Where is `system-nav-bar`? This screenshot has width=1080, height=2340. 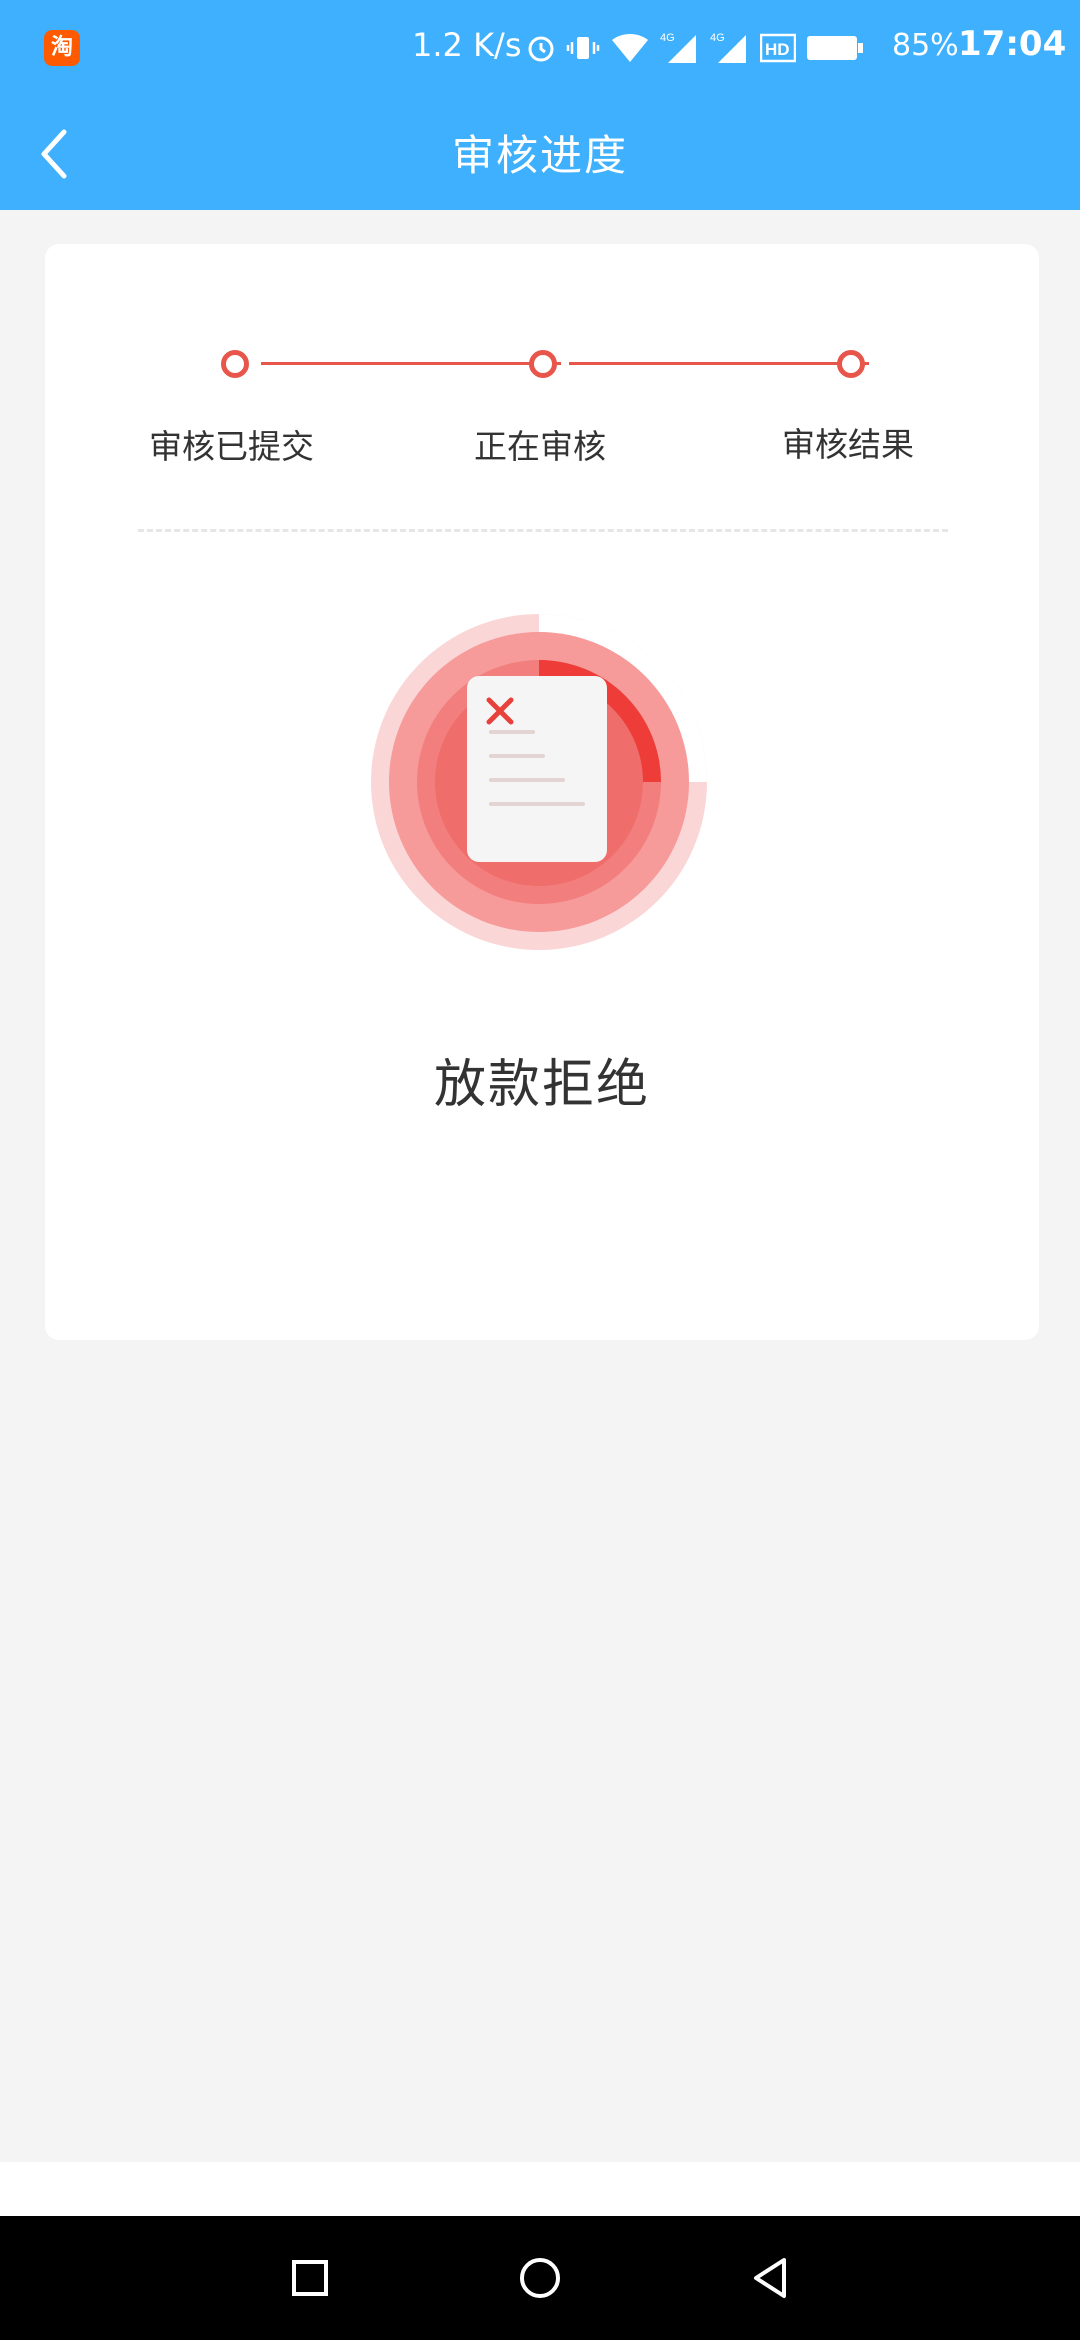 system-nav-bar is located at coordinates (540, 2278).